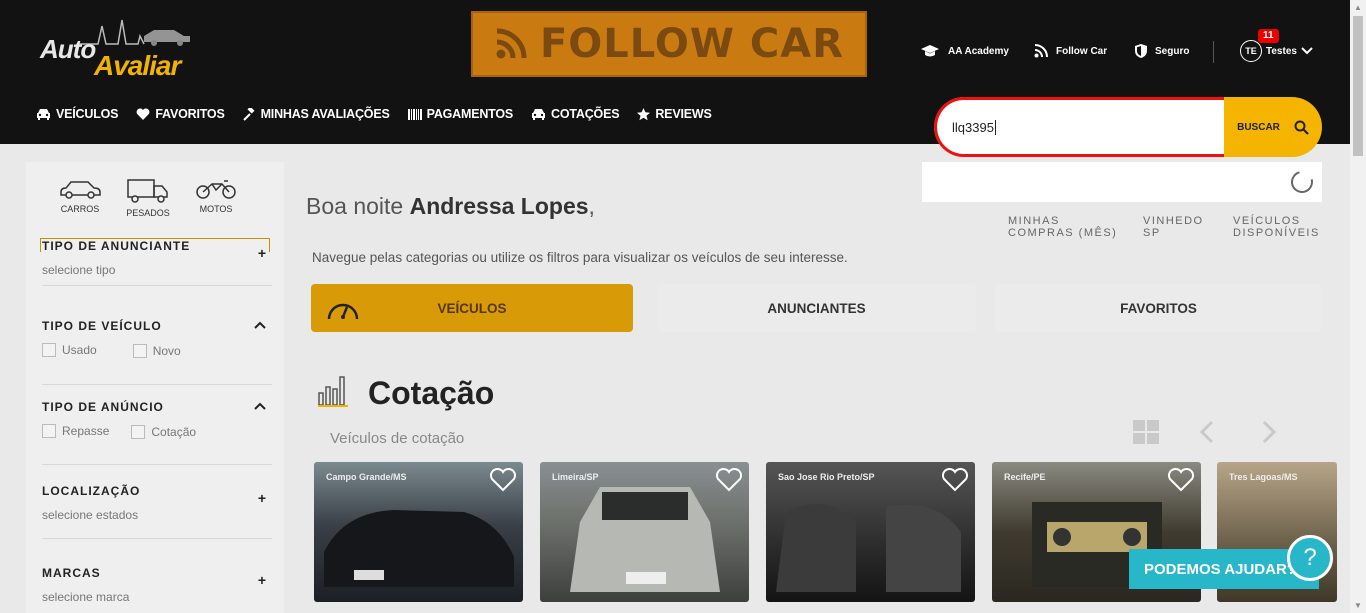 This screenshot has width=1366, height=613. Describe the element at coordinates (355, 206) in the screenshot. I see `greeting-prefix: Boa noite` at that location.